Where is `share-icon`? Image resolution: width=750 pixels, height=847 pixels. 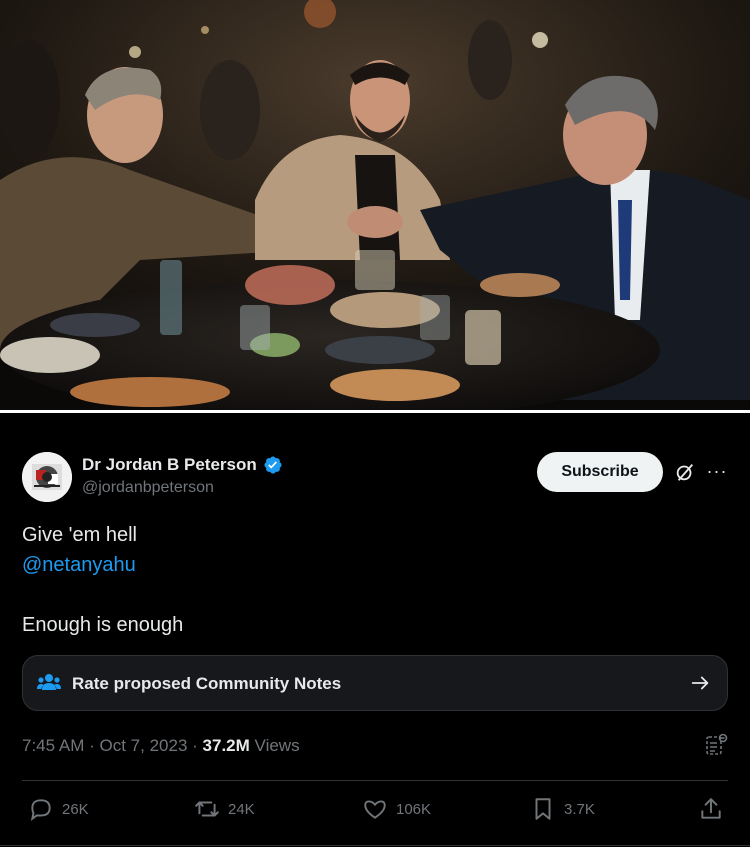
share-icon is located at coordinates (711, 808).